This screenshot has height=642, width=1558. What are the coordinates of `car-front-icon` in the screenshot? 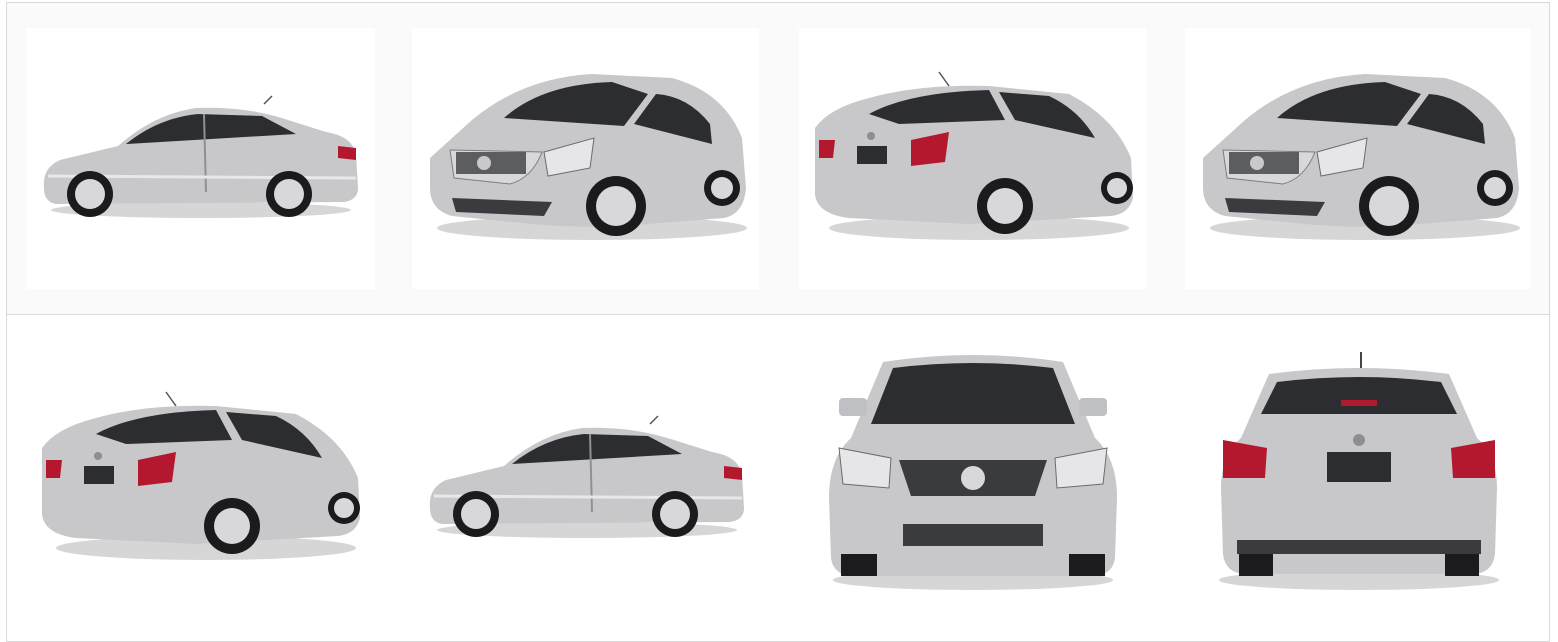 It's located at (973, 472).